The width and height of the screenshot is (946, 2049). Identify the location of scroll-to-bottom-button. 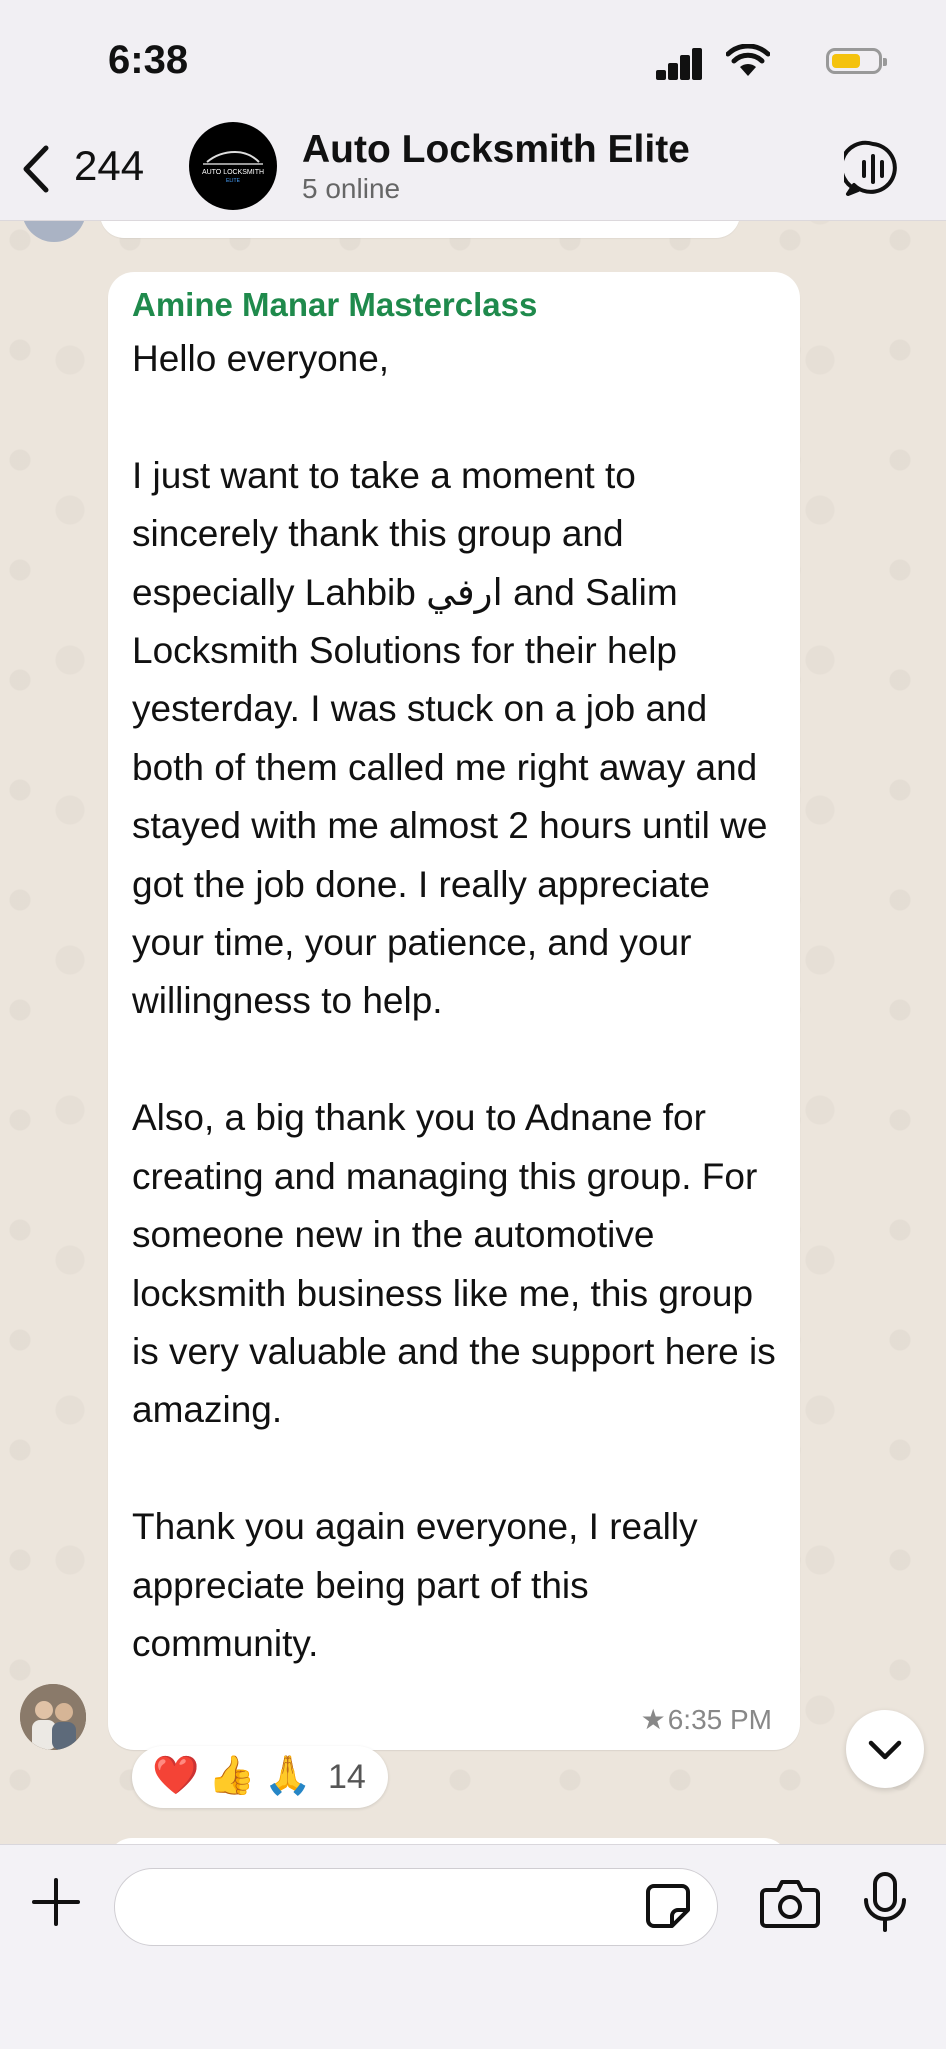
(885, 1749).